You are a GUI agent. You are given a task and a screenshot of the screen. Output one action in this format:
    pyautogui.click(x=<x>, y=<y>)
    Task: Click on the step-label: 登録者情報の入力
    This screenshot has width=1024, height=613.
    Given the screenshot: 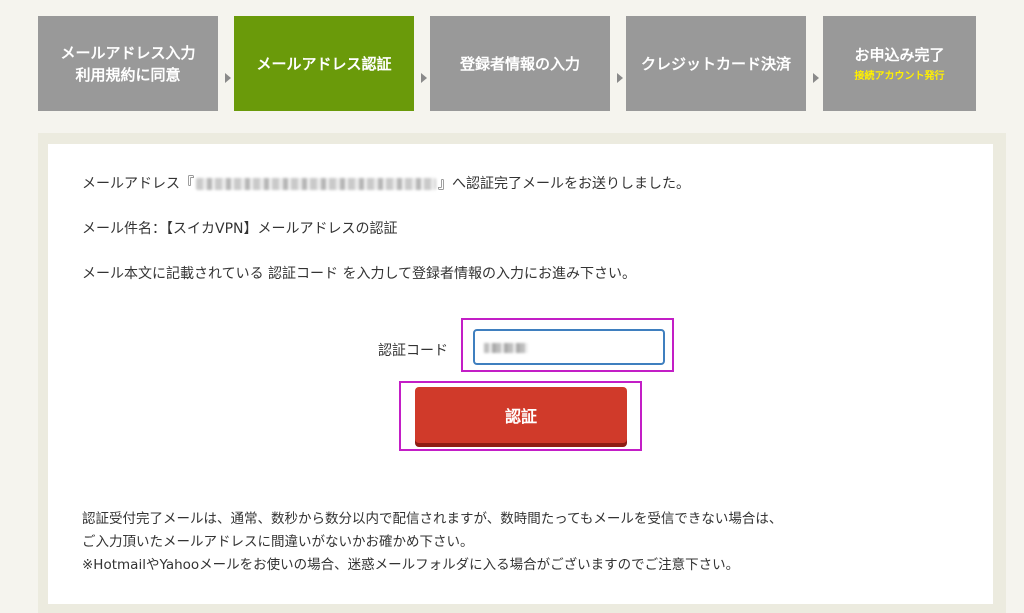 What is the action you would take?
    pyautogui.click(x=519, y=63)
    